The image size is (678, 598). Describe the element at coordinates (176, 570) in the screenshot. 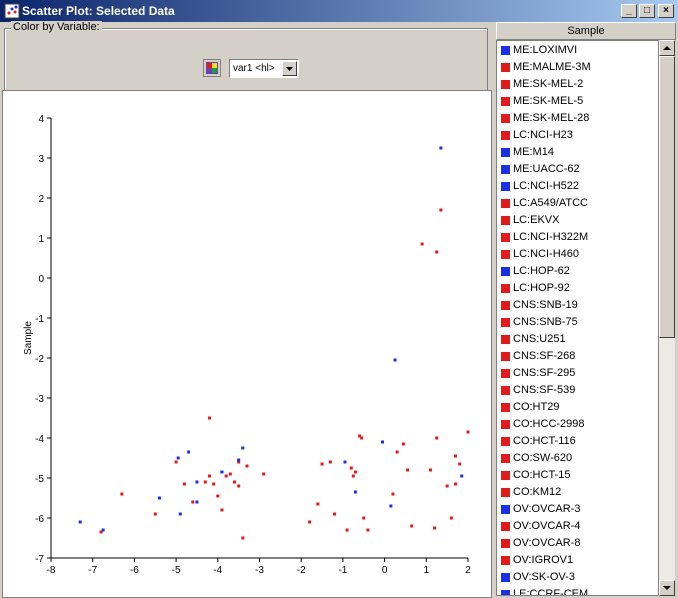

I see `x-tick-label: -5` at that location.